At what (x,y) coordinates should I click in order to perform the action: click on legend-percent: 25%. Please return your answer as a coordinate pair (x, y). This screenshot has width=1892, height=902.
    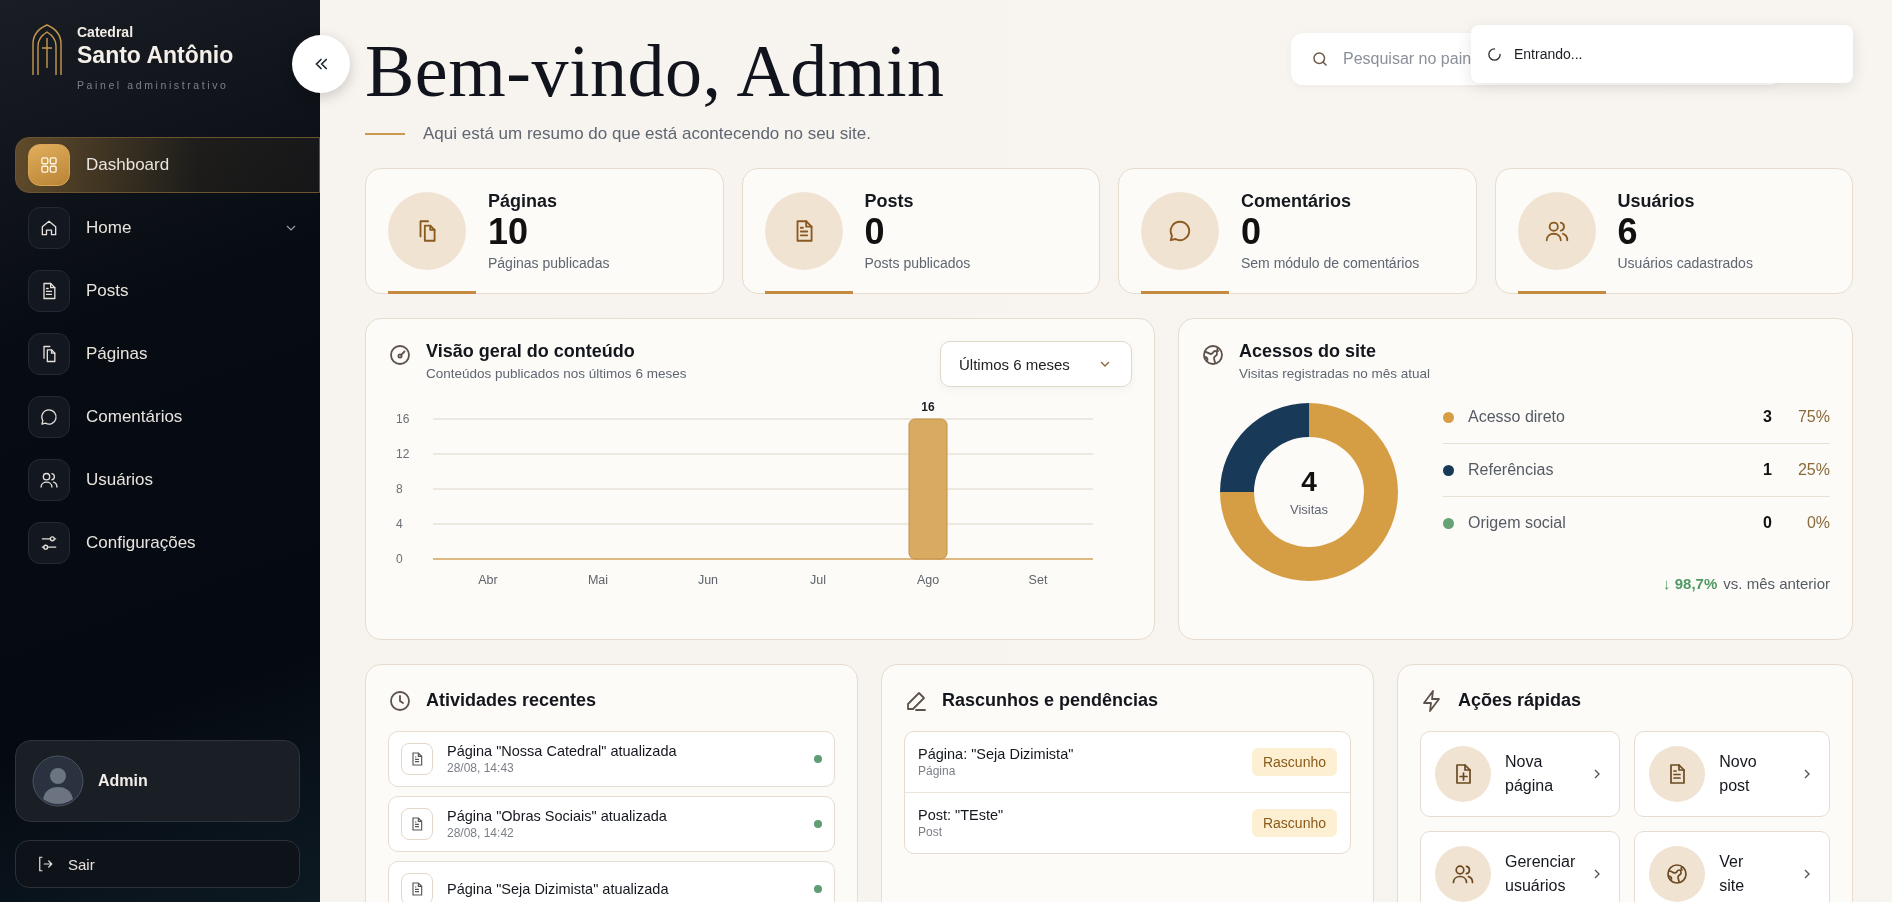
    Looking at the image, I should click on (1813, 470).